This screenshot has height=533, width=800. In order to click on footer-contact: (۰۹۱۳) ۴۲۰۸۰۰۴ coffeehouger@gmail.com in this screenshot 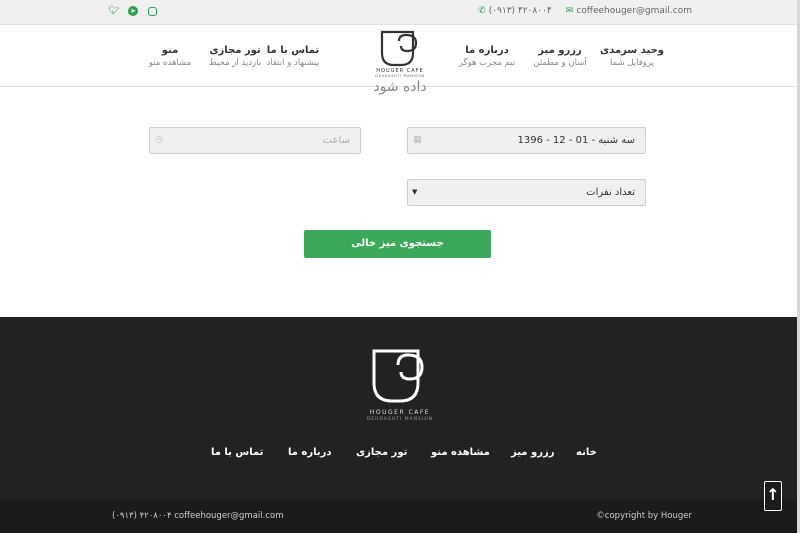, I will do `click(198, 516)`.